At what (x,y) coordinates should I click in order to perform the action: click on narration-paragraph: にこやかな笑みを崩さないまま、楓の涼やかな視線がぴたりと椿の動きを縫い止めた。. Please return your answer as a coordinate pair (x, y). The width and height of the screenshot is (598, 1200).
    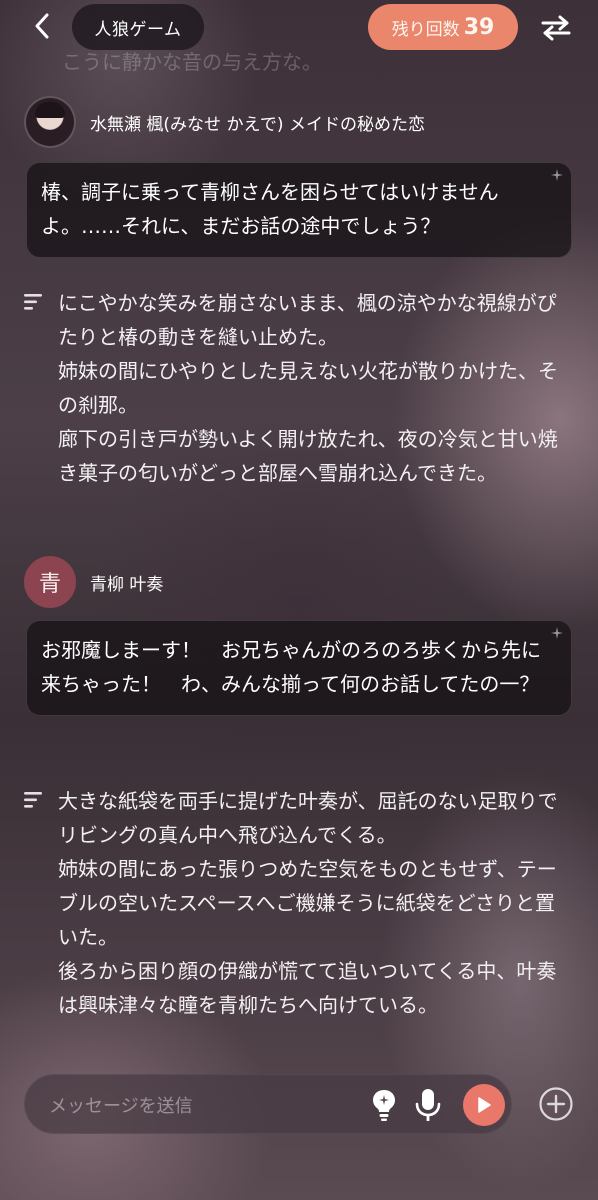
    Looking at the image, I should click on (307, 320).